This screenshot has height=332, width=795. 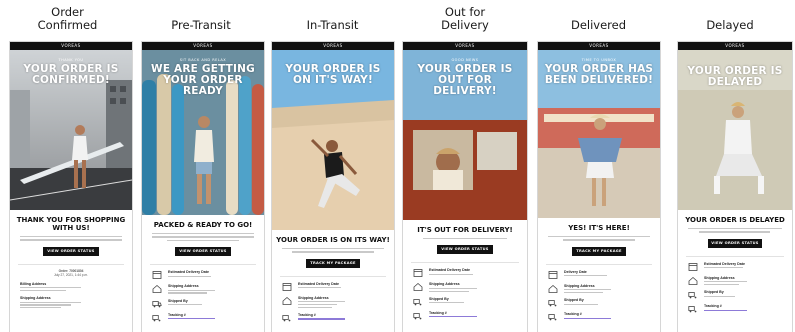 I want to click on hero-kicker: GOOD NEWS, so click(x=465, y=60).